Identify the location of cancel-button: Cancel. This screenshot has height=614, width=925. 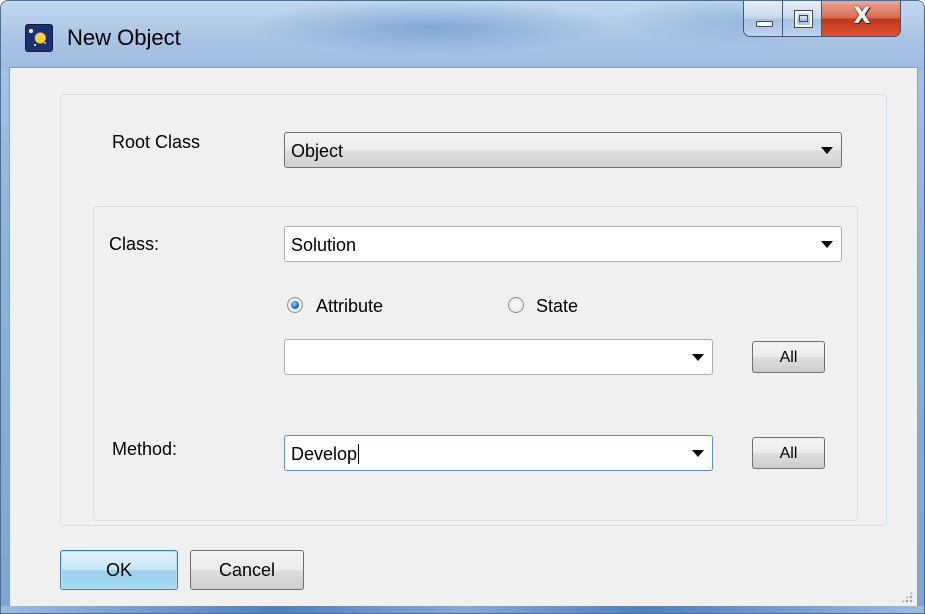
(247, 570).